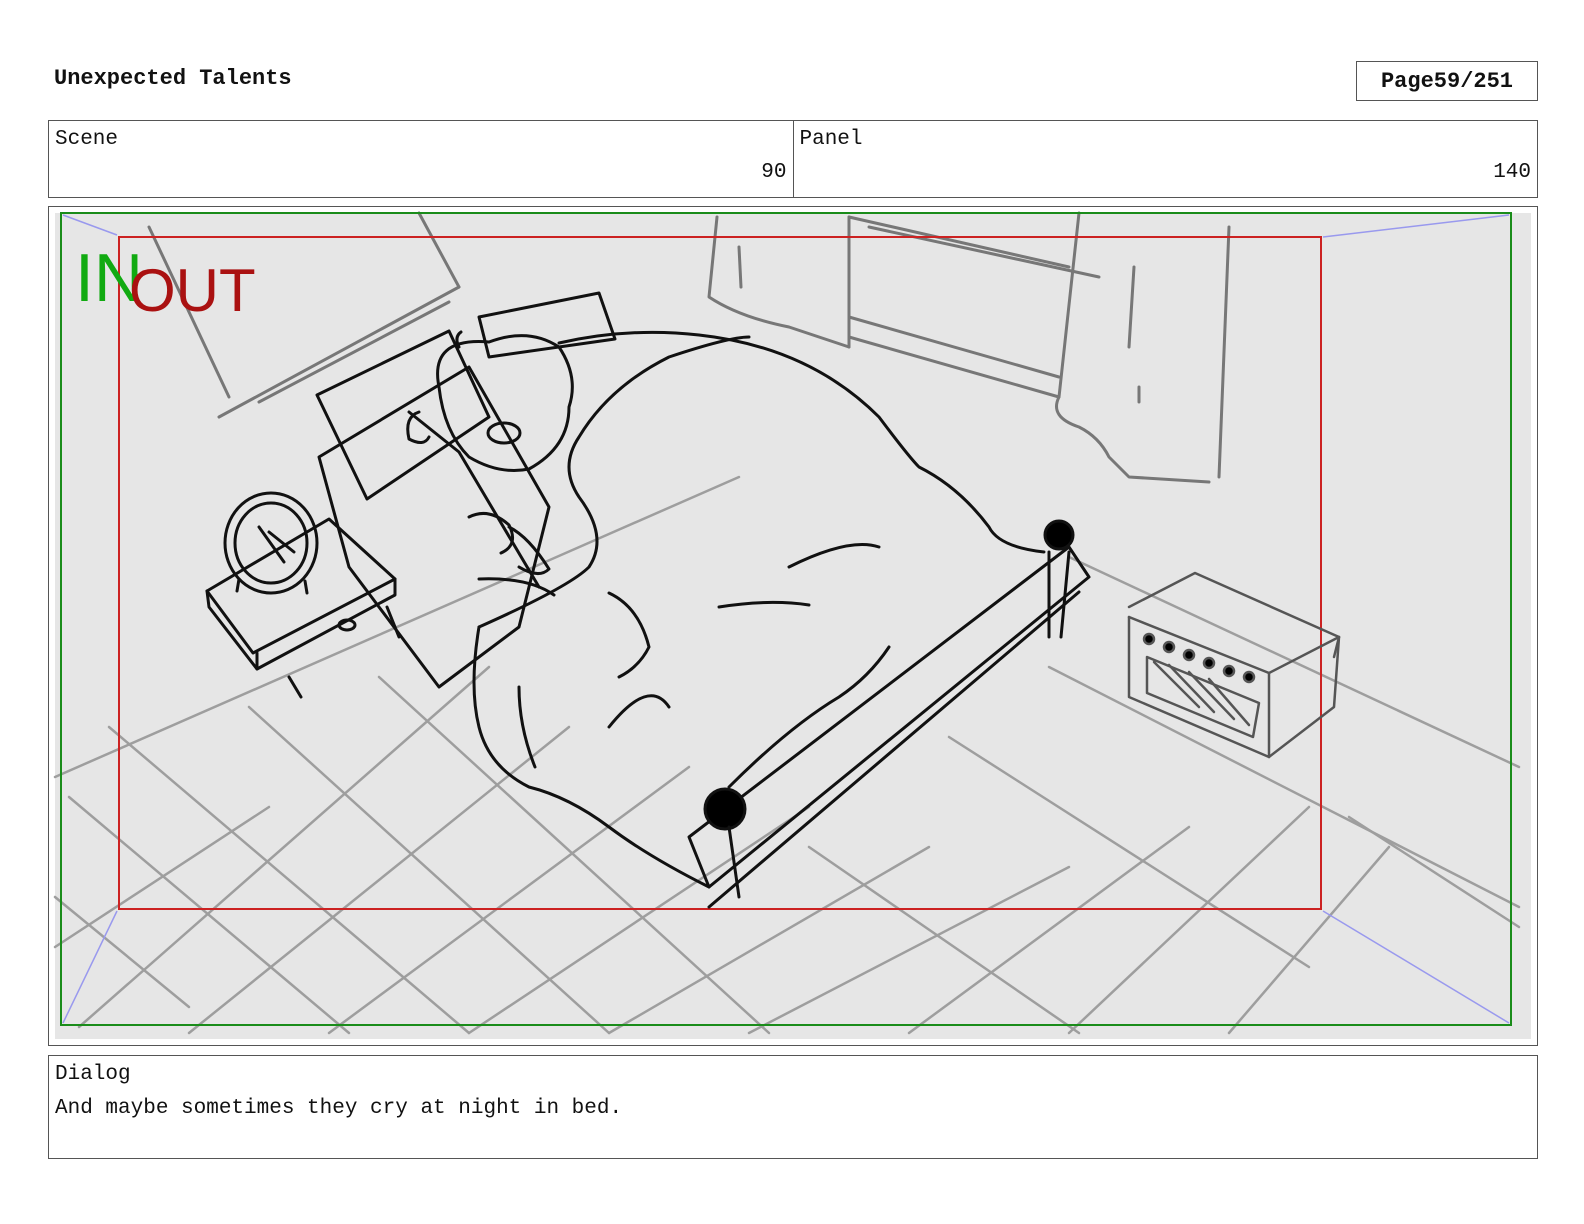 This screenshot has height=1224, width=1584. Describe the element at coordinates (1407, 81) in the screenshot. I see `page-label: Page` at that location.